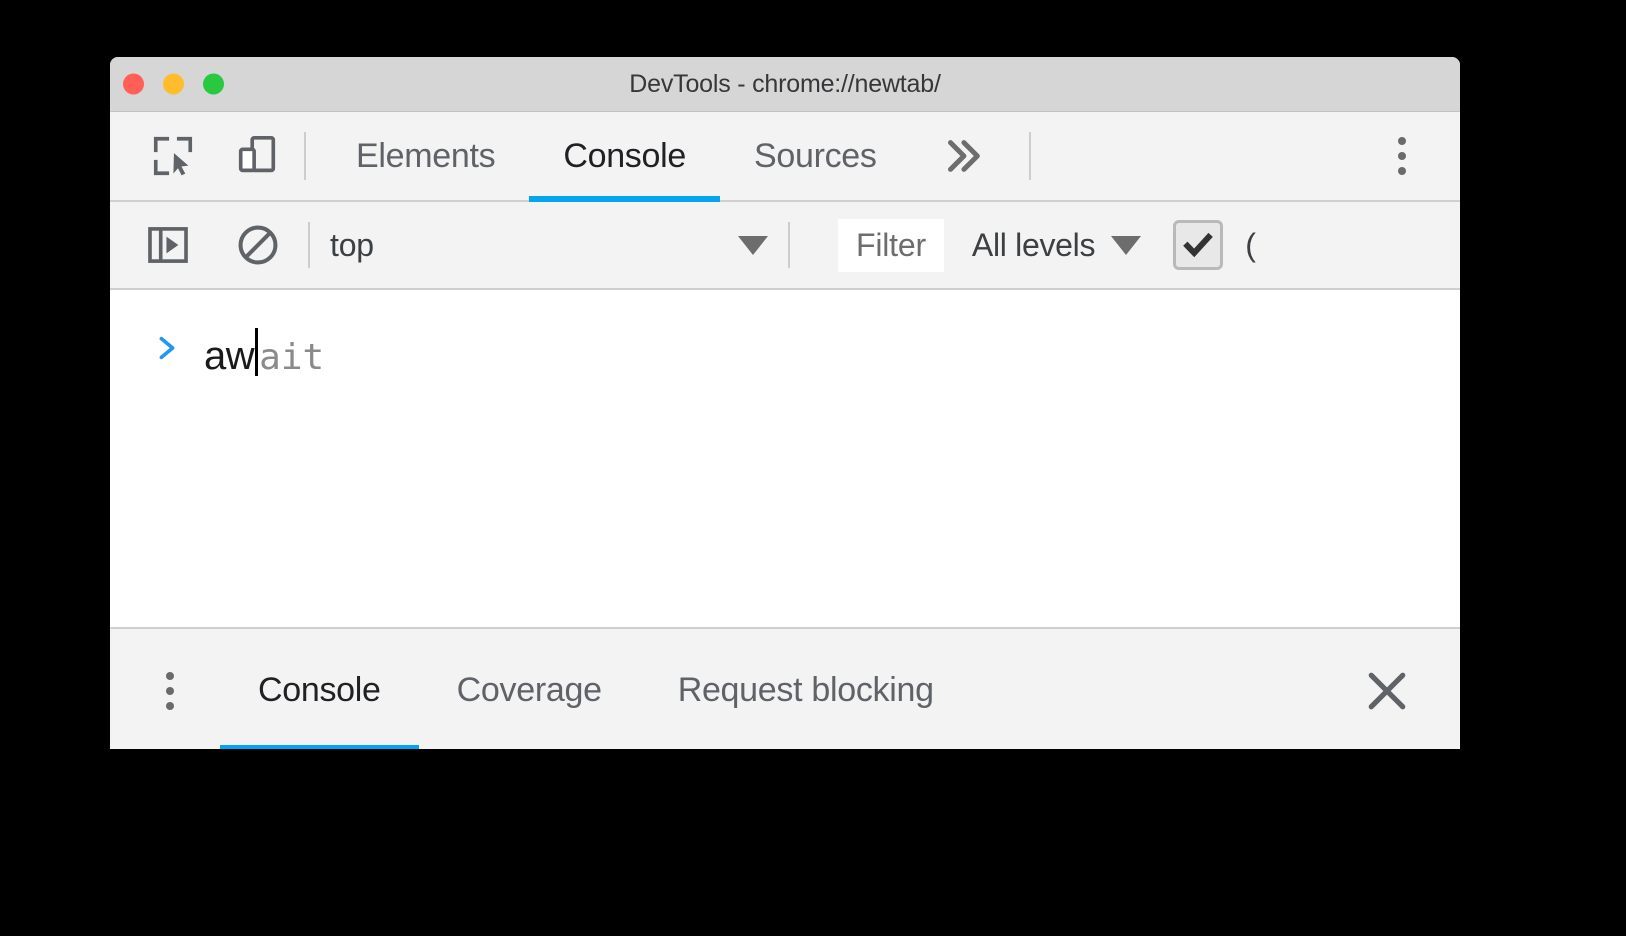 The height and width of the screenshot is (936, 1626). I want to click on console-prompt-text: aw ait, so click(264, 348).